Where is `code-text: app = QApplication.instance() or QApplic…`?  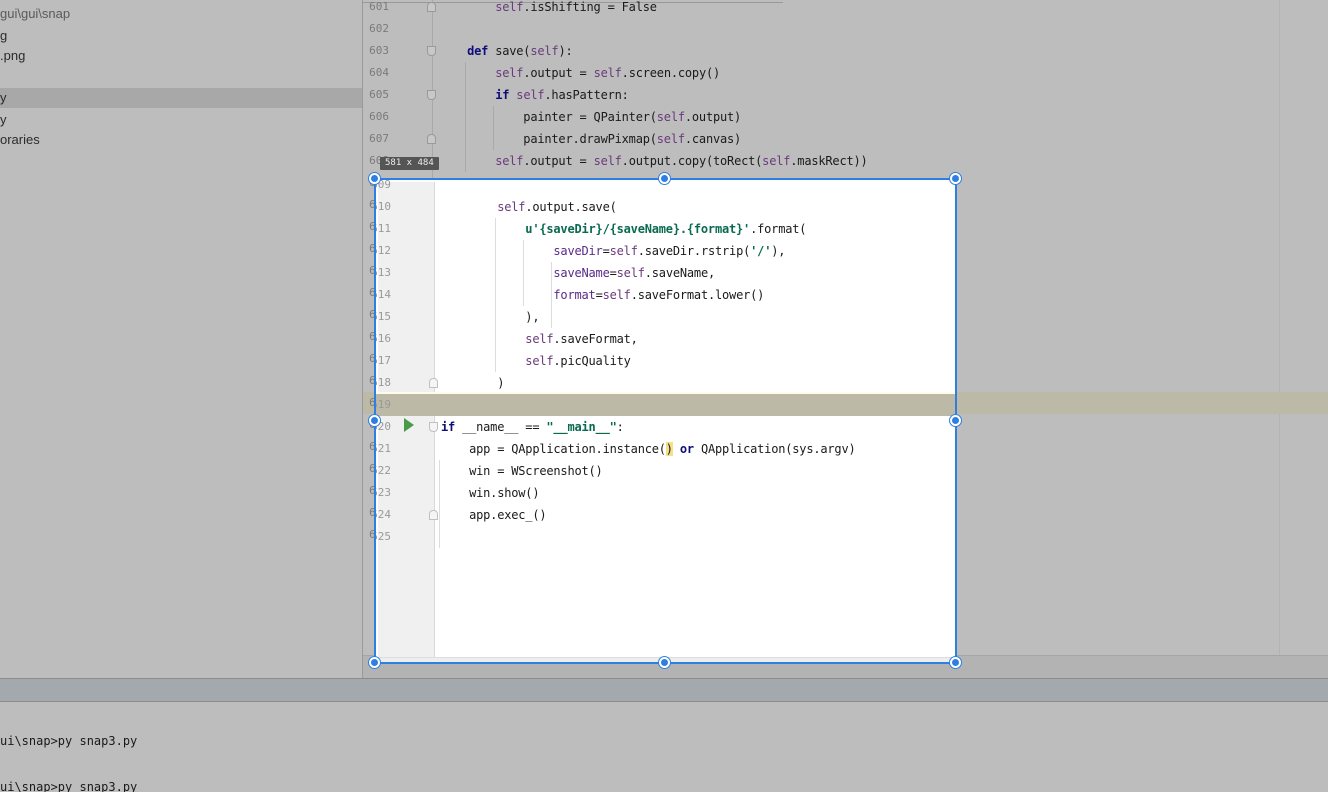
code-text: app = QApplication.instance() or QApplic… is located at coordinates (648, 449).